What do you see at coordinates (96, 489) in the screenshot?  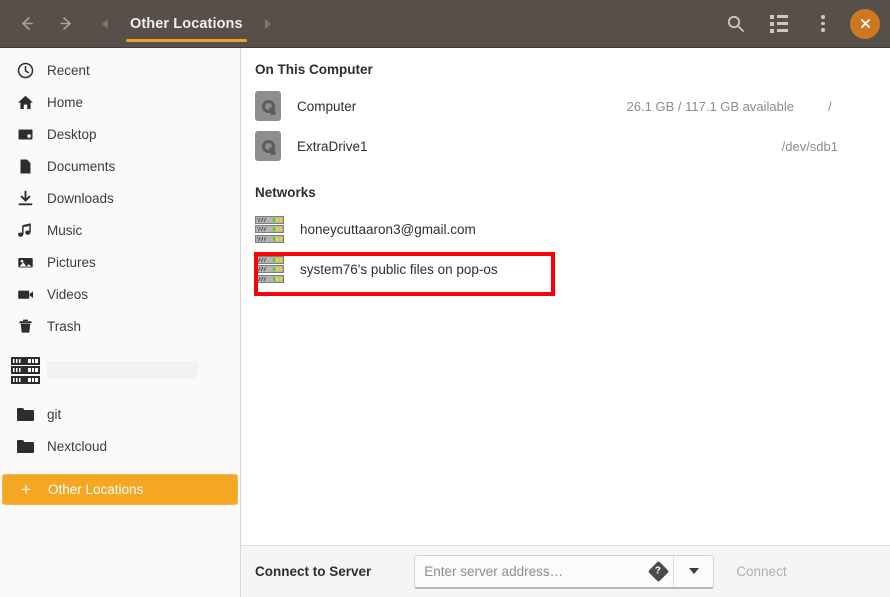 I see `sidebar-item-label: Other Locations` at bounding box center [96, 489].